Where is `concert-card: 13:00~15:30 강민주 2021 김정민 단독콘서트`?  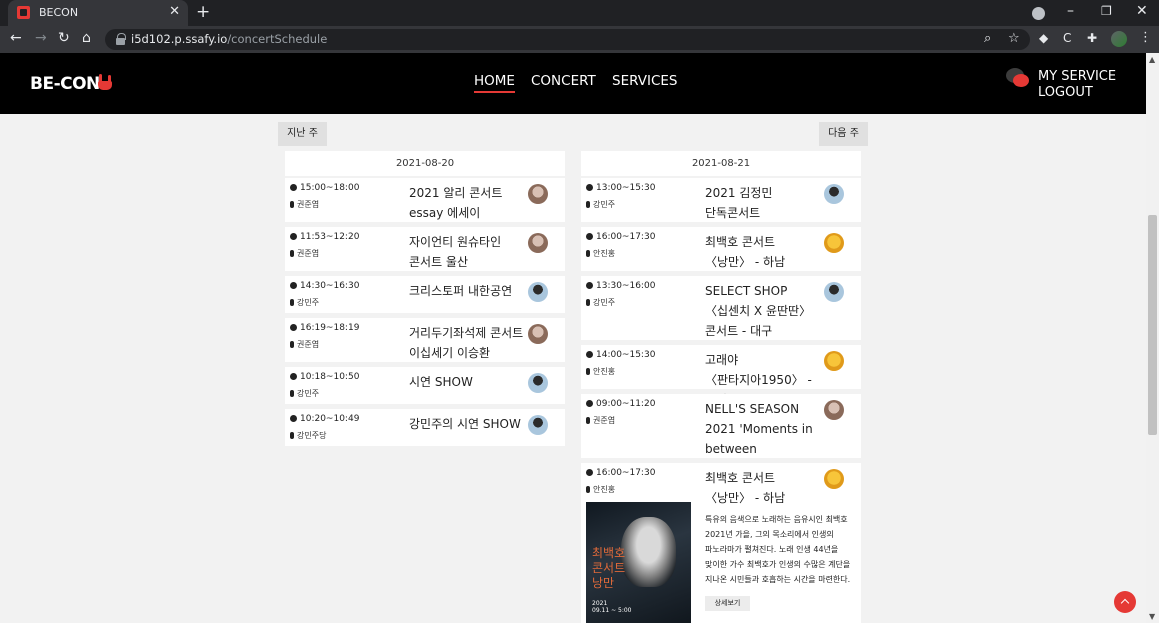 concert-card: 13:00~15:30 강민주 2021 김정민 단독콘서트 is located at coordinates (721, 200).